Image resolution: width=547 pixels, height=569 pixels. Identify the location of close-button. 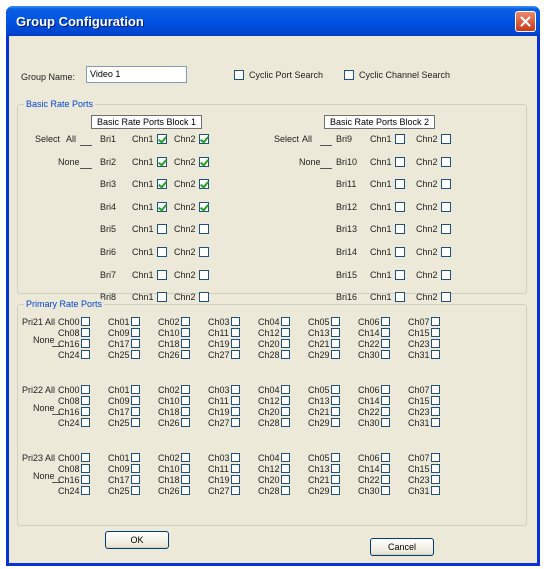
(525, 21).